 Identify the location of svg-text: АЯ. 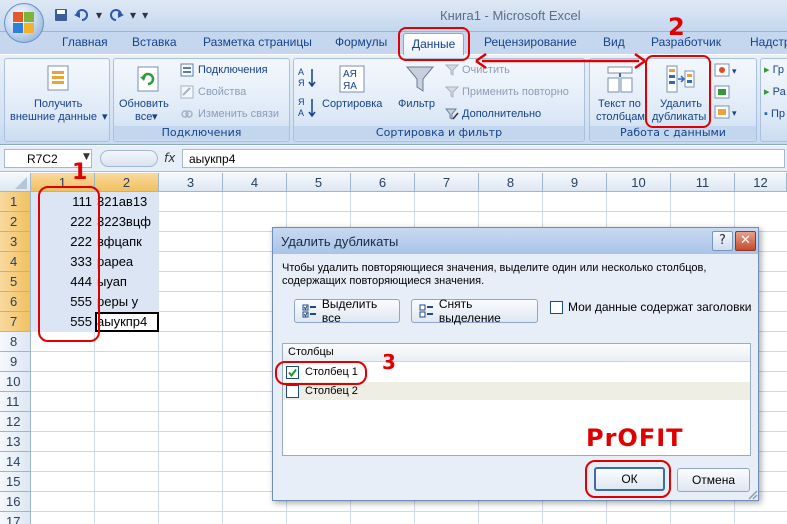
(350, 74).